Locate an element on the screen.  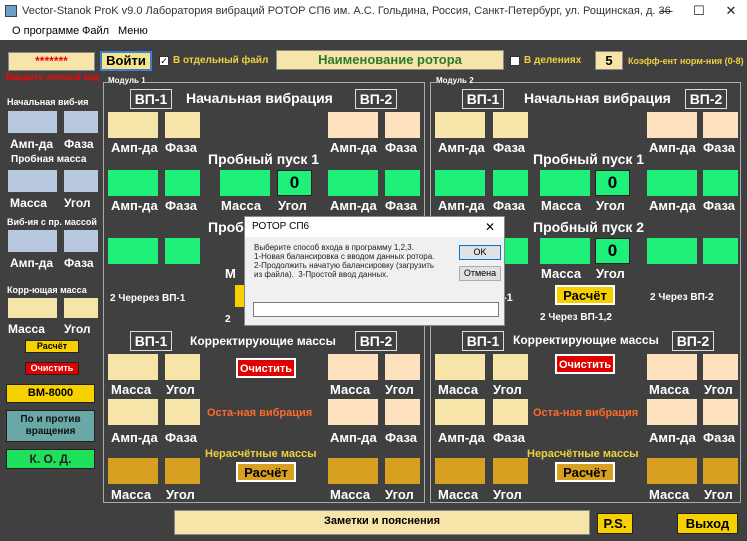
m2-resid-phase1 is located at coordinates (510, 412).